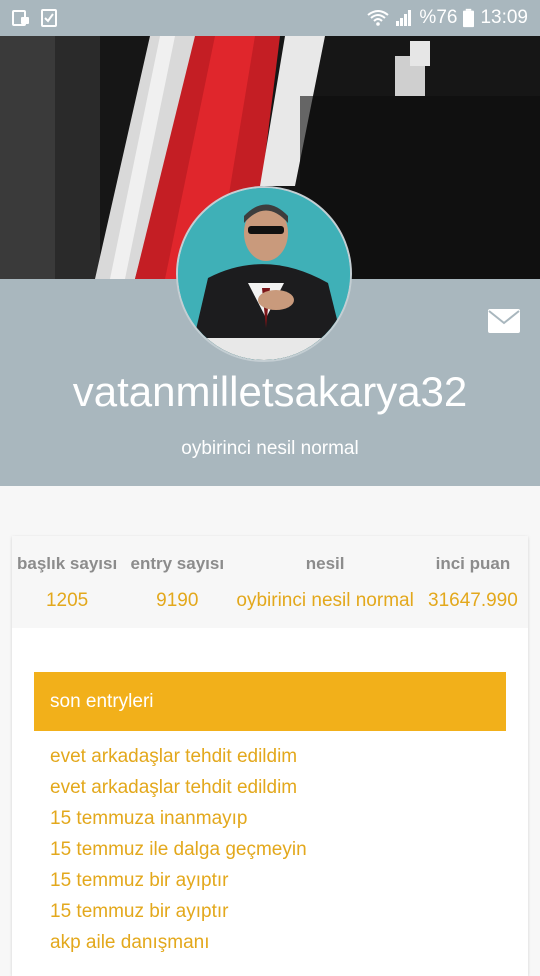 Image resolution: width=540 pixels, height=976 pixels. I want to click on stat-value: oybirinci nesil normal, so click(325, 600).